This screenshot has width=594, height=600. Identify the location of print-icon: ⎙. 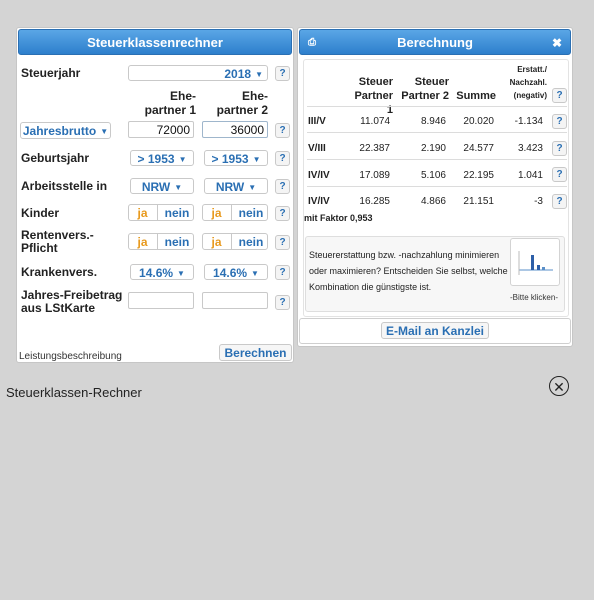
(312, 43).